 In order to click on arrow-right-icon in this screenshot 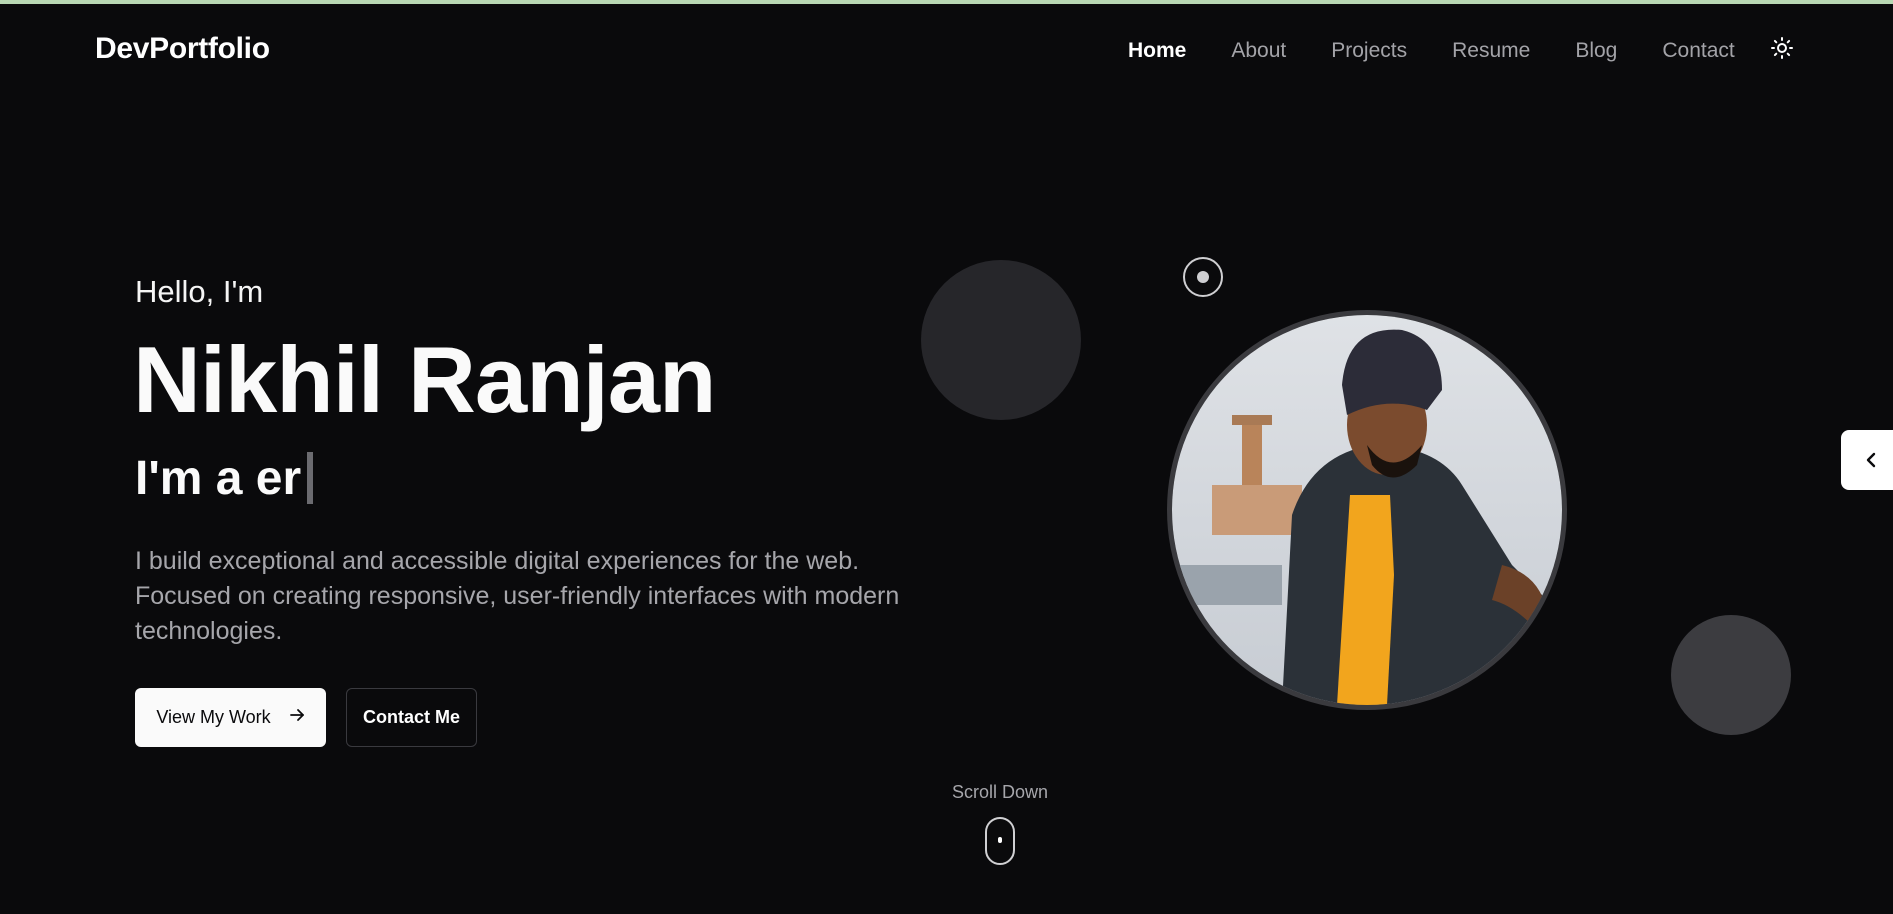, I will do `click(297, 717)`.